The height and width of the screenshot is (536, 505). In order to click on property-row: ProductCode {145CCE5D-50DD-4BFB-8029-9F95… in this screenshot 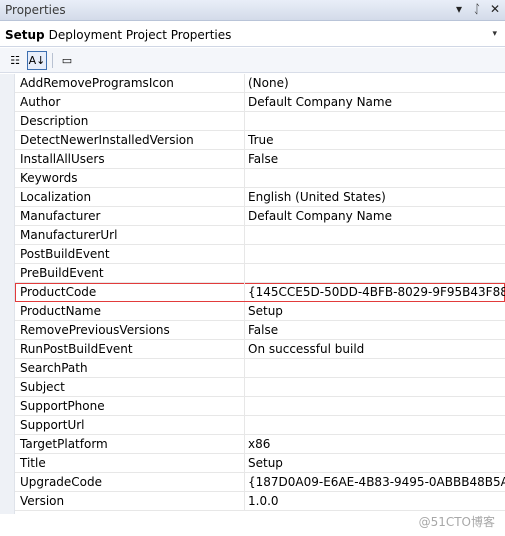, I will do `click(260, 292)`.